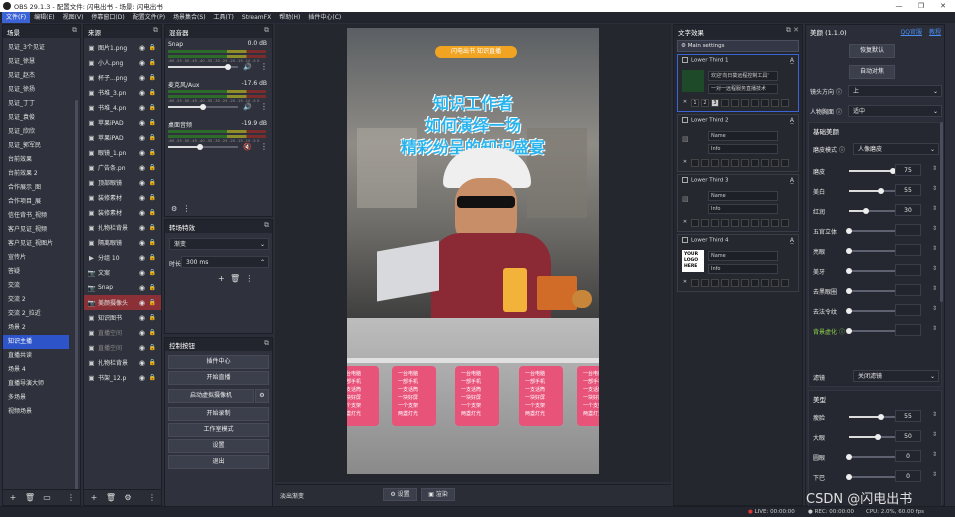 Image resolution: width=955 pixels, height=517 pixels. What do you see at coordinates (218, 462) in the screenshot?
I see `exit-button: 退出` at bounding box center [218, 462].